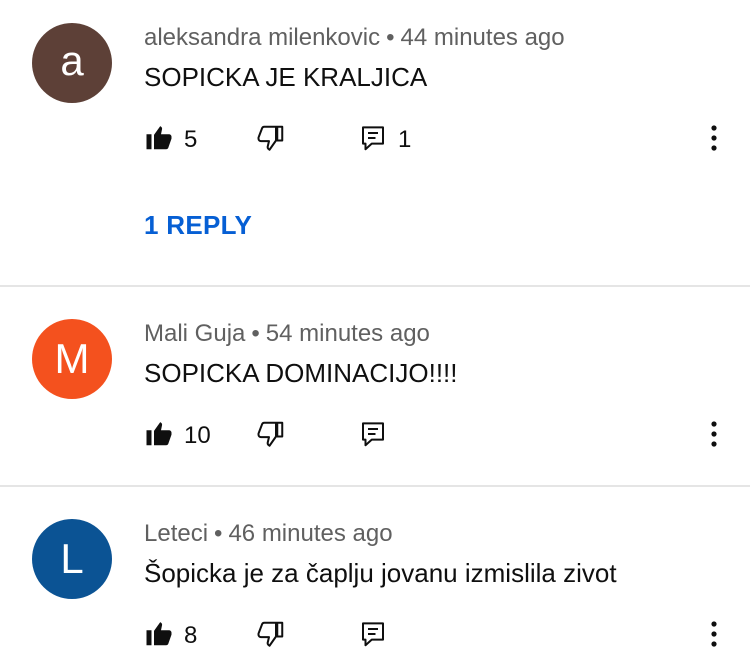 This screenshot has width=750, height=669. I want to click on comment-time: 46 minutes ago, so click(310, 533).